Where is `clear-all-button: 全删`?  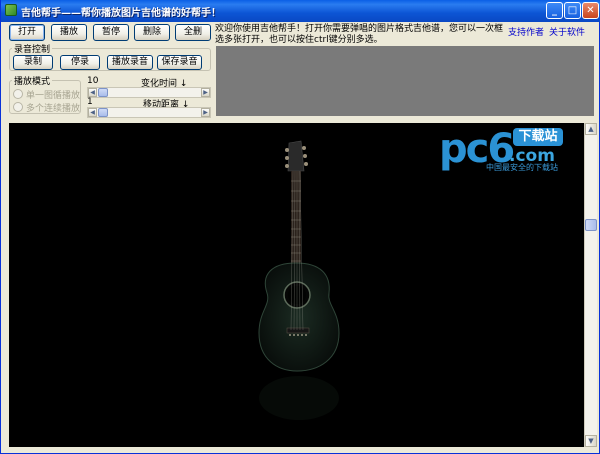 clear-all-button: 全删 is located at coordinates (193, 32).